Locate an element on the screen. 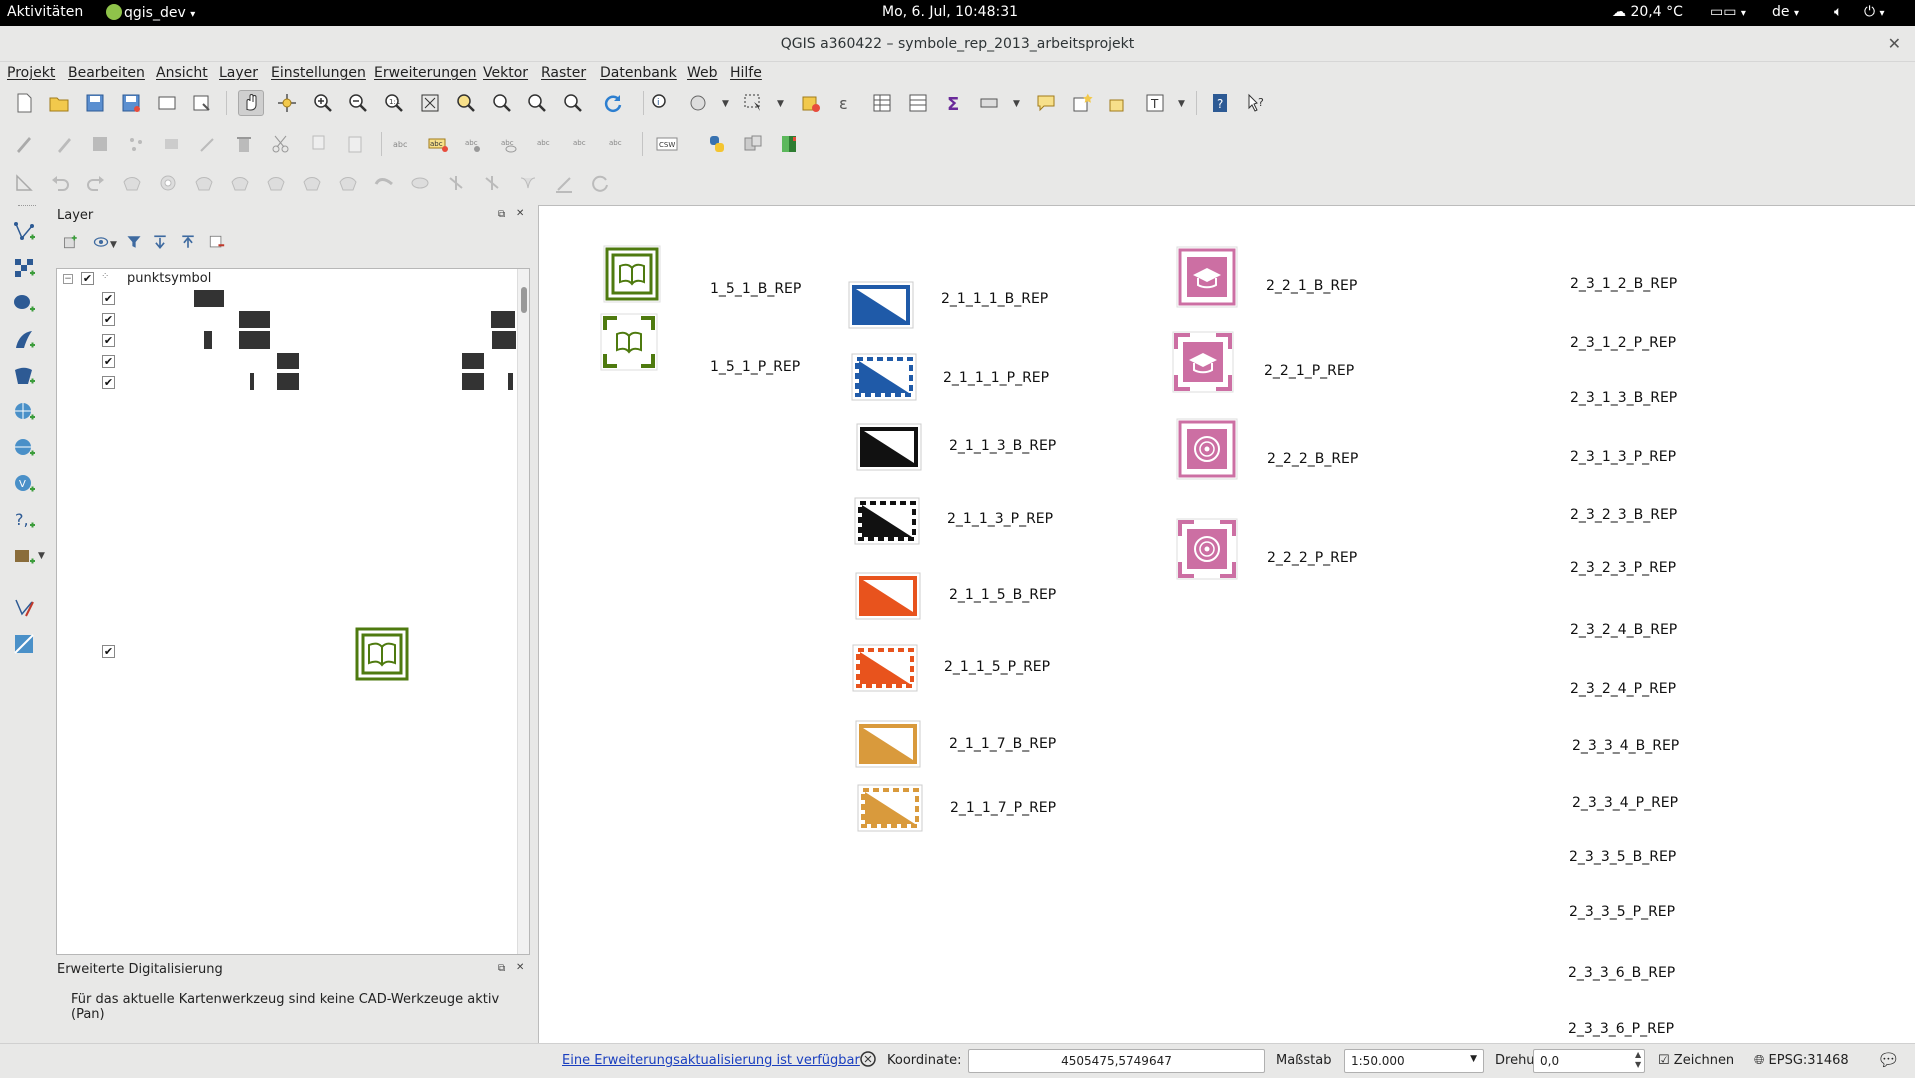 Image resolution: width=1915 pixels, height=1078 pixels. power-icon: ⏻ ▾ is located at coordinates (1874, 12).